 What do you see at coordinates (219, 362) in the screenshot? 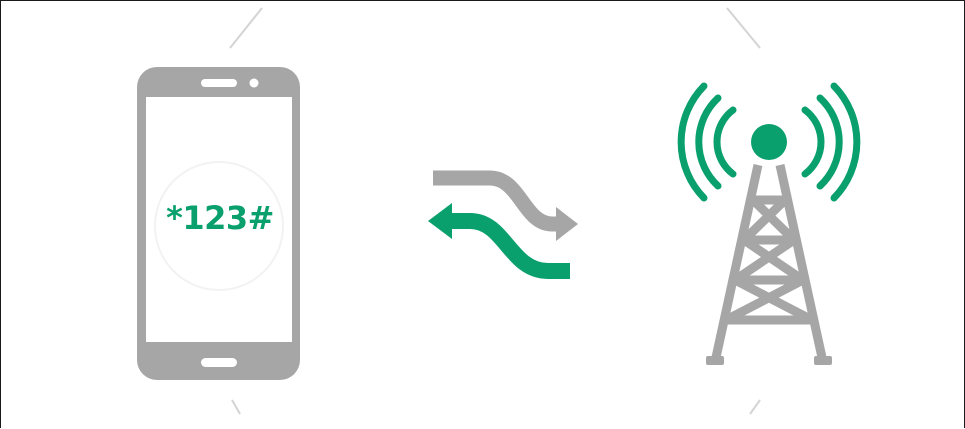
I see `phone-home-button` at bounding box center [219, 362].